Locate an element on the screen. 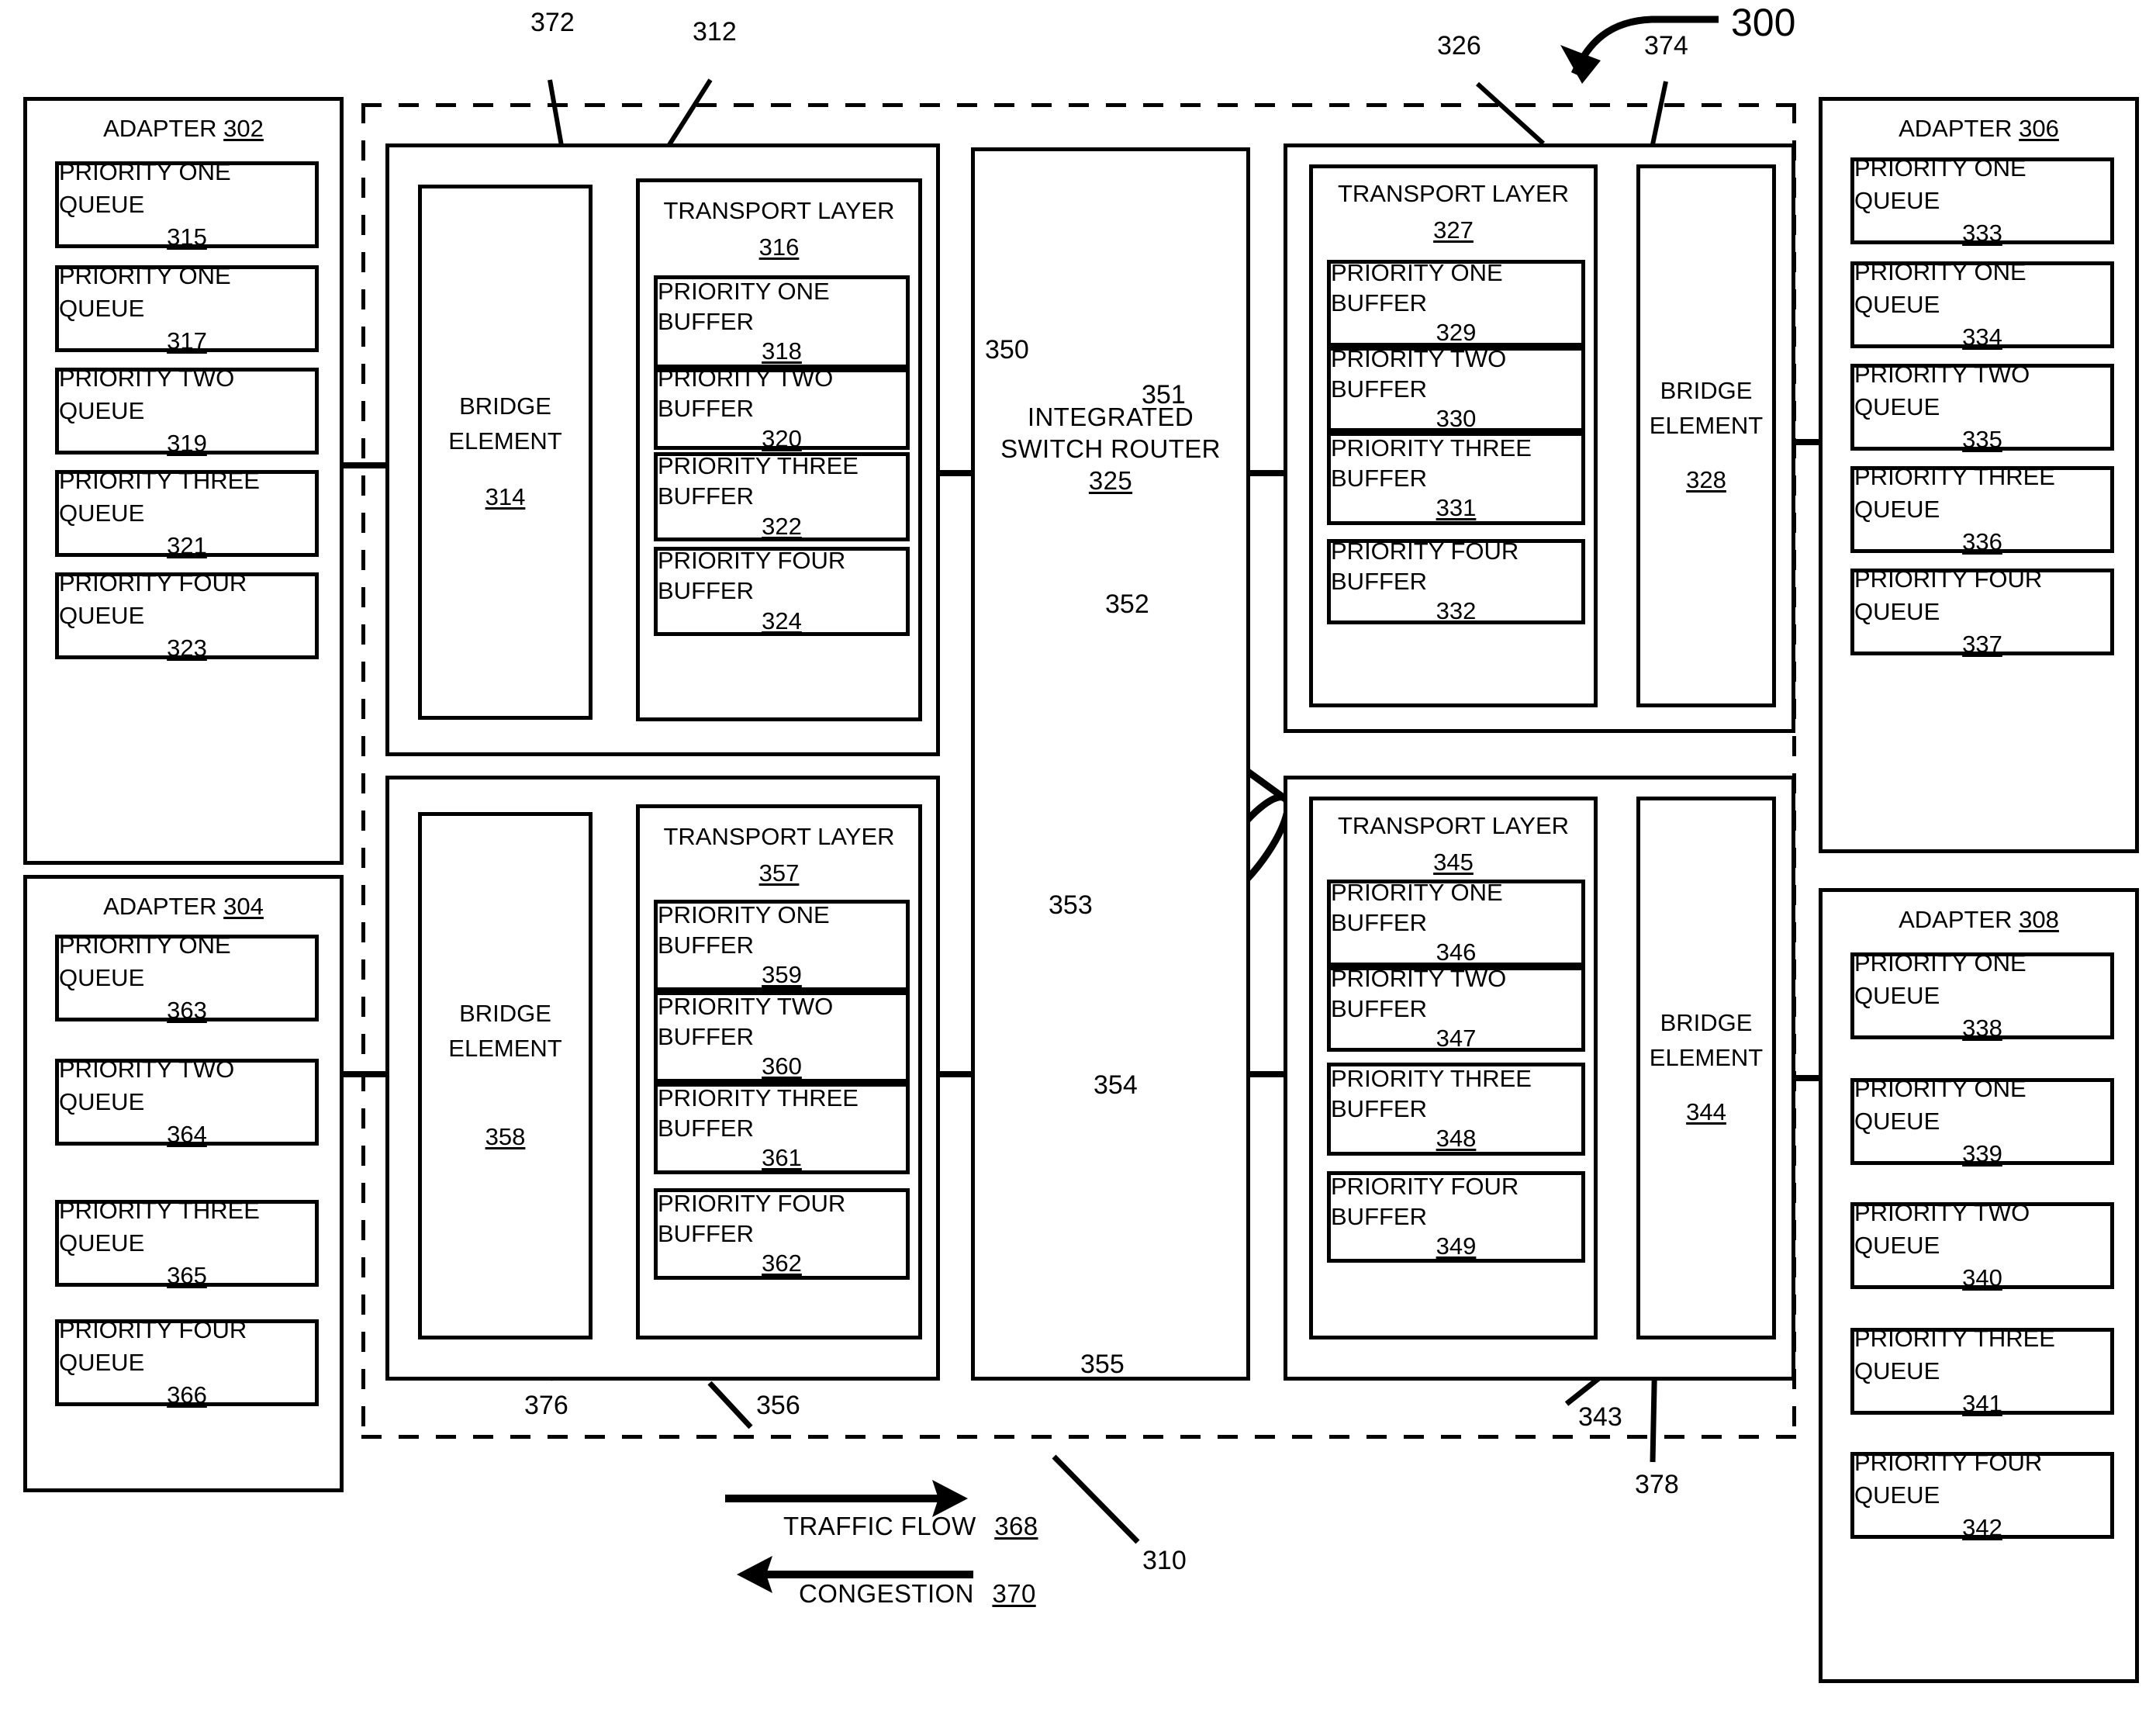 This screenshot has height=1711, width=2156. buffer-362: PRIORITY FOUR BUFFER 362 is located at coordinates (782, 1234).